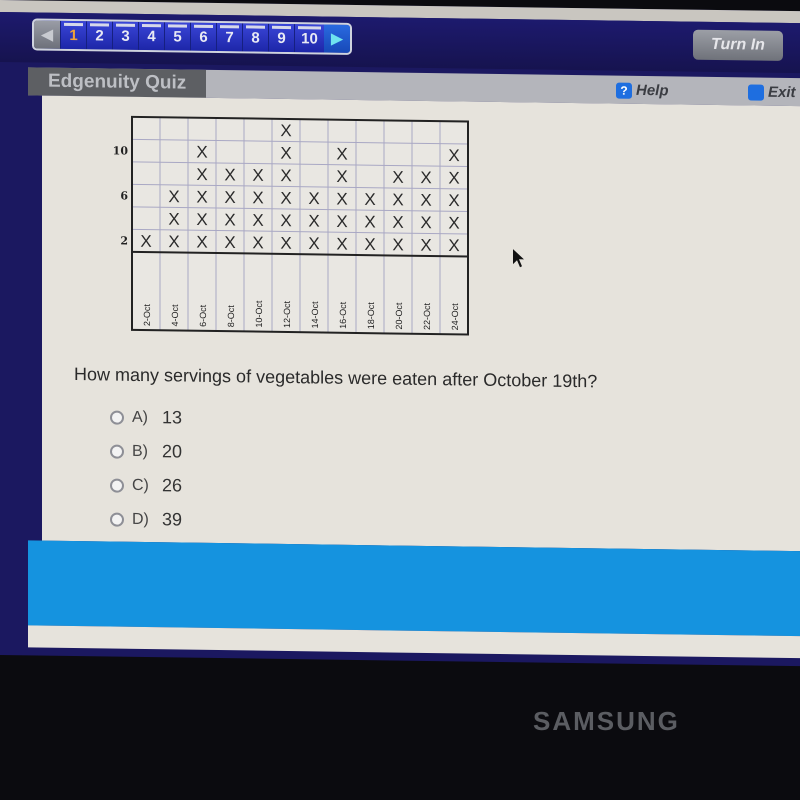  I want to click on arrow-right-icon: ▶, so click(337, 39).